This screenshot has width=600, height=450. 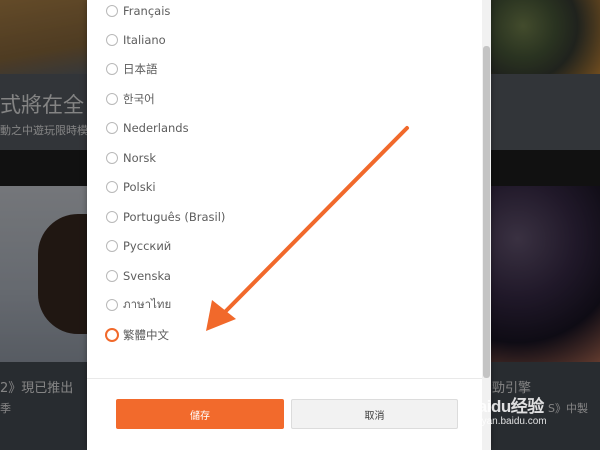 I want to click on save-button: 儲存, so click(x=200, y=414).